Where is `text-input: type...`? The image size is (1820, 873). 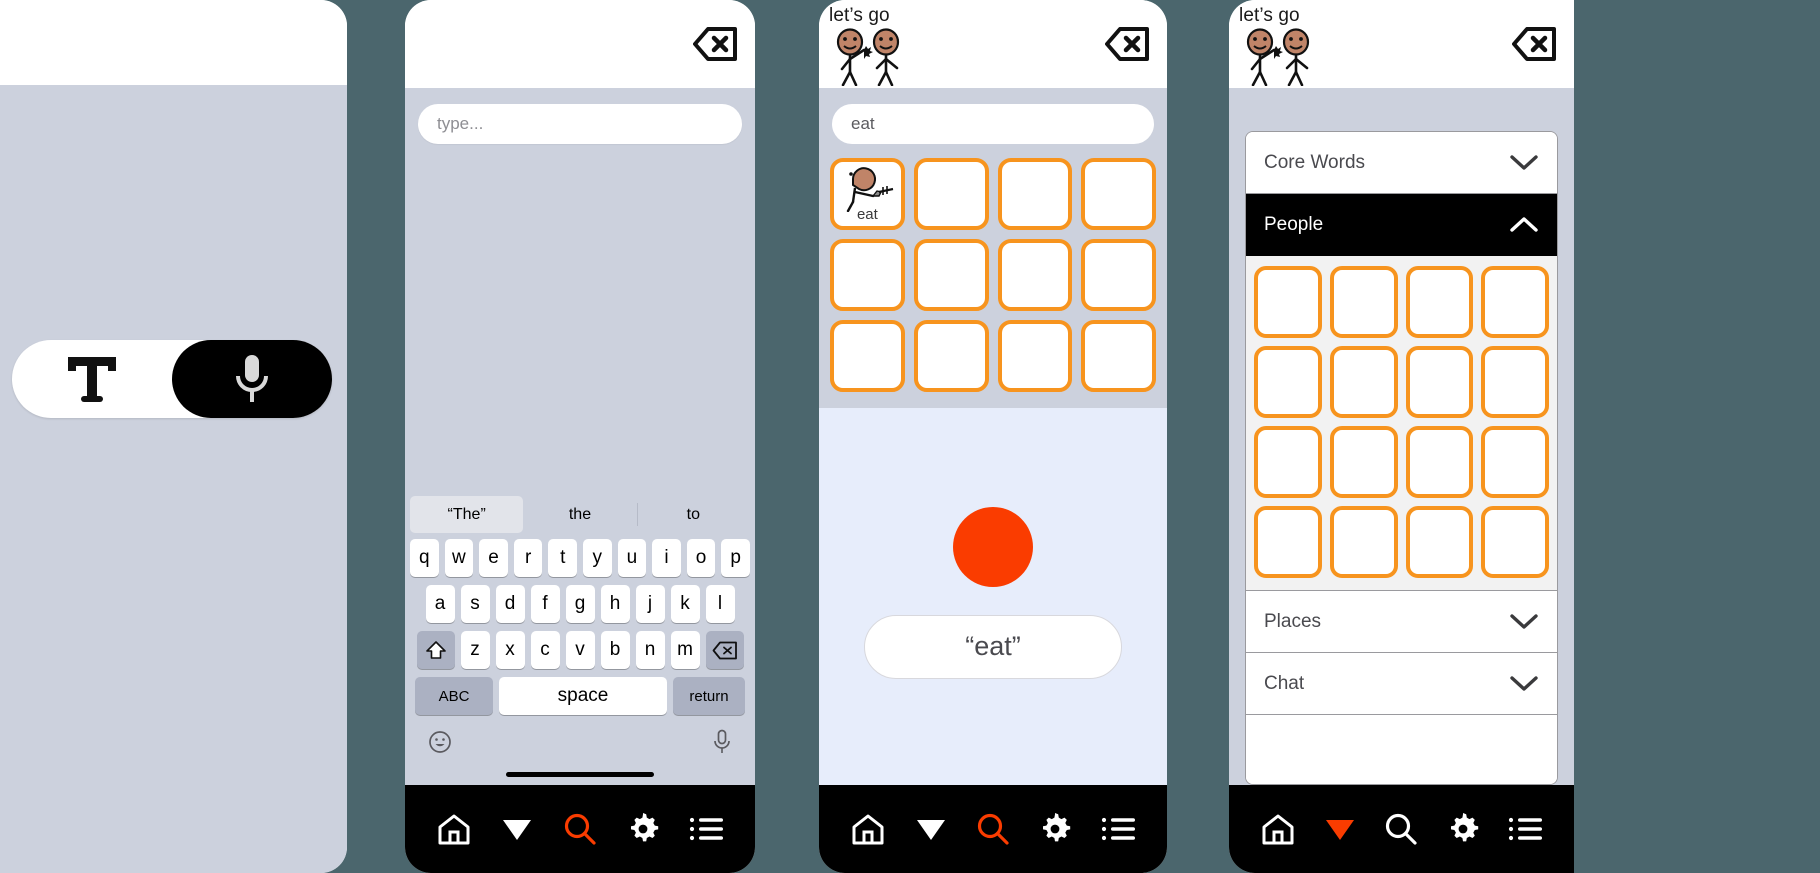 text-input: type... is located at coordinates (580, 124).